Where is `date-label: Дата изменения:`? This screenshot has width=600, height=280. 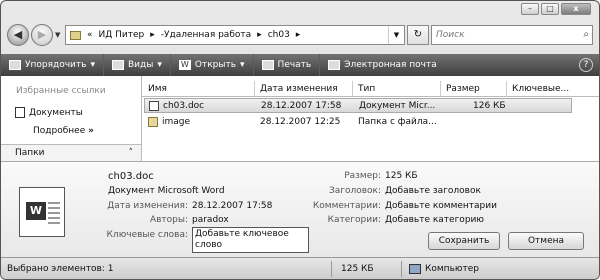
date-label: Дата изменения: is located at coordinates (147, 206).